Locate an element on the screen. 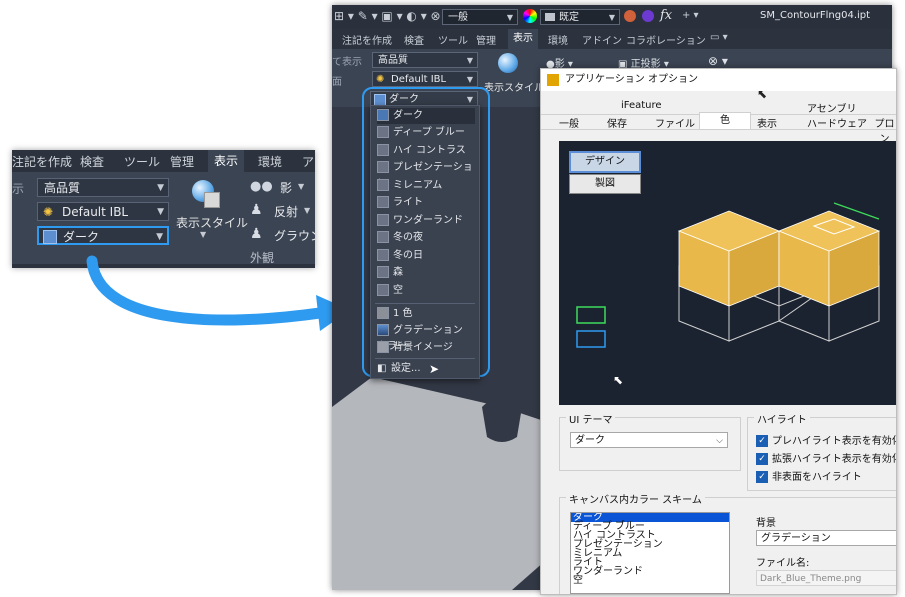 The height and width of the screenshot is (597, 905). ground-plane-button: ♟ グラウント is located at coordinates (282, 235).